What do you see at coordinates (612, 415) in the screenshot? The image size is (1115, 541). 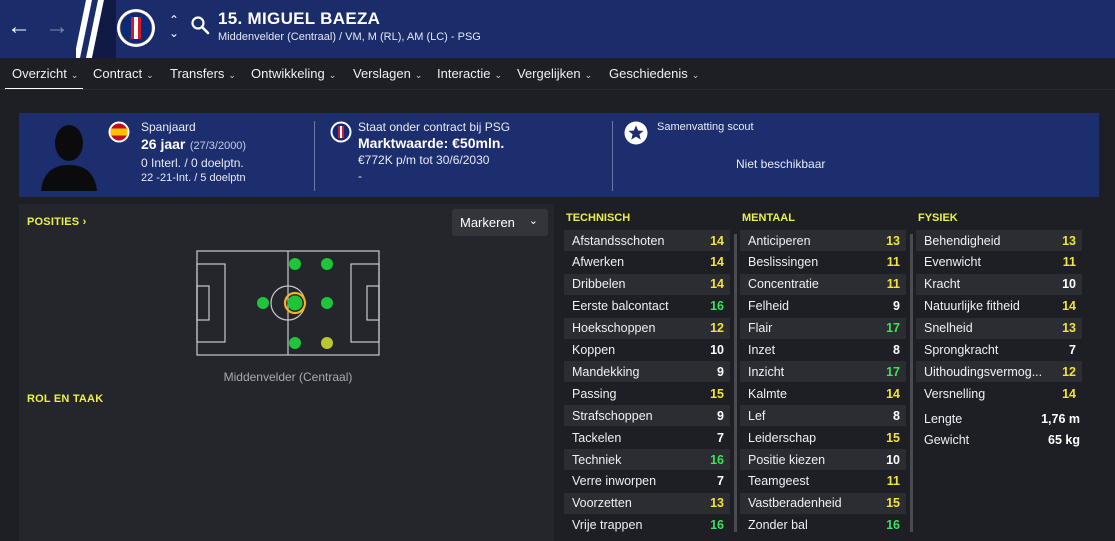 I see `attribute-label: Strafschoppen` at bounding box center [612, 415].